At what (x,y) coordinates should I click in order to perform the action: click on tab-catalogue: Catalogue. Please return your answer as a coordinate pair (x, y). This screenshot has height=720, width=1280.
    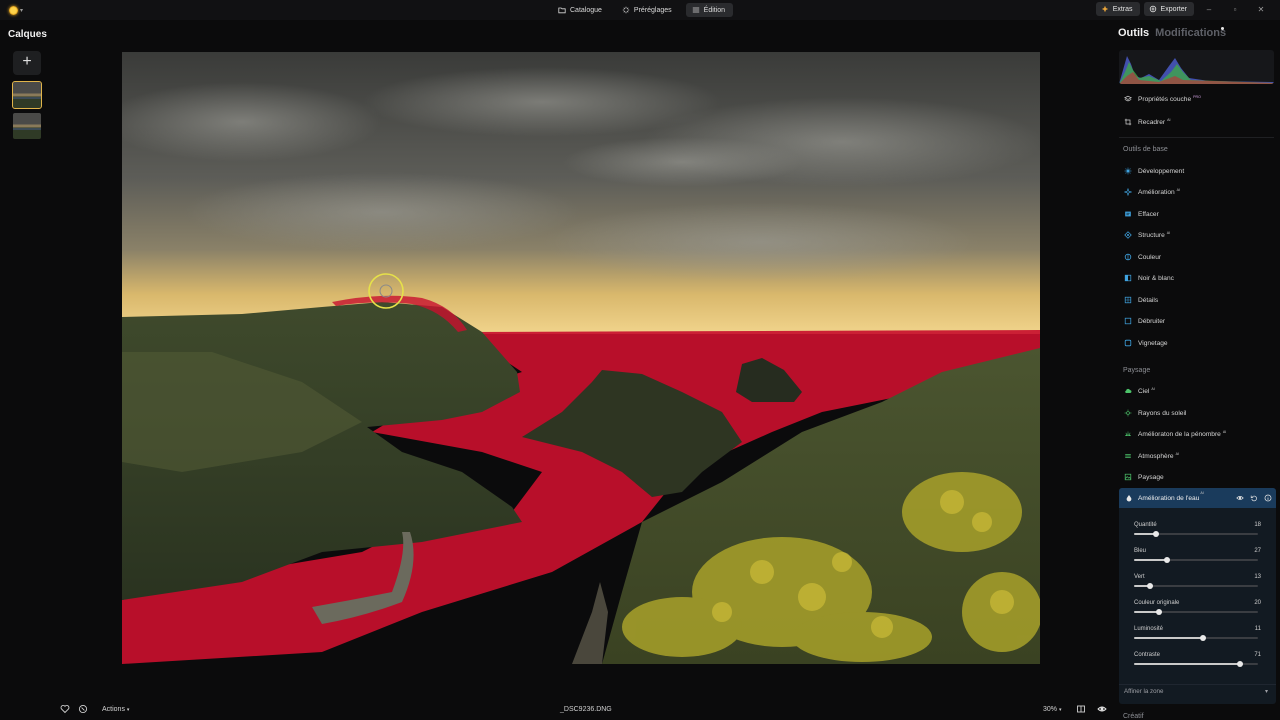
    Looking at the image, I should click on (581, 10).